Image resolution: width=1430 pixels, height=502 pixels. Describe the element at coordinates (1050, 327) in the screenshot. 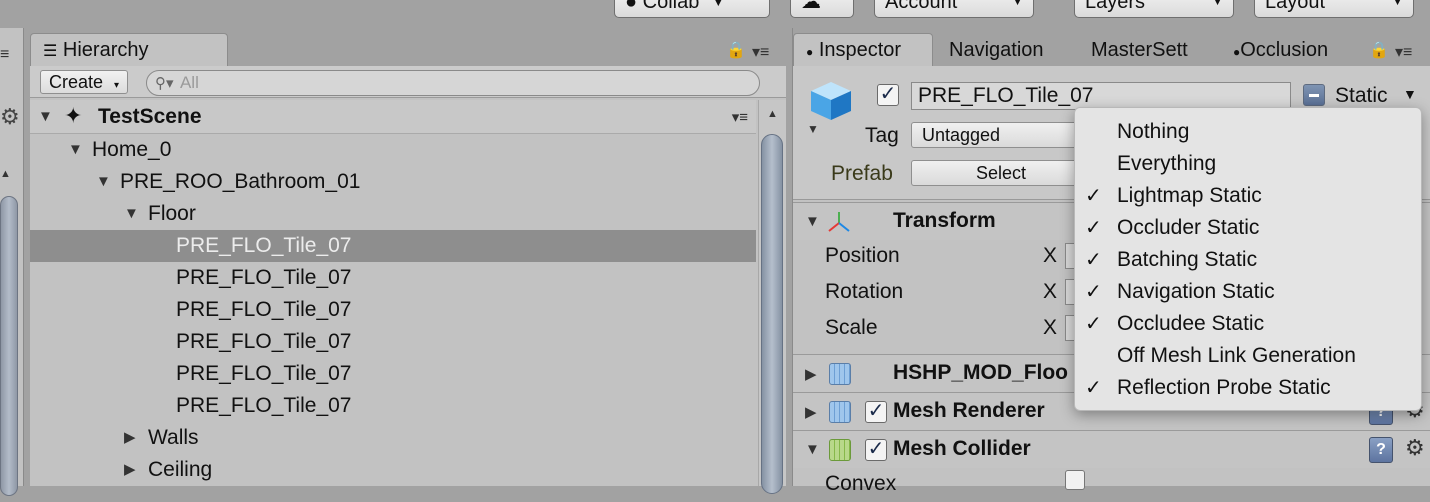

I see `scale-x-label: X` at that location.